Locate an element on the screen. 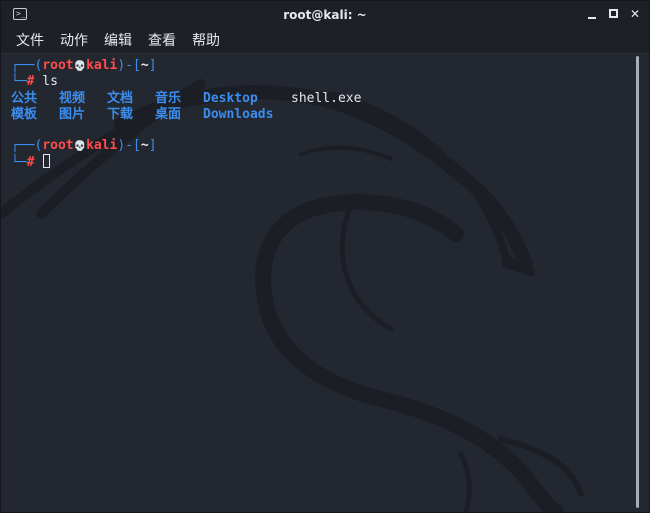 Image resolution: width=650 pixels, height=513 pixels. file-item: shell.exe is located at coordinates (326, 98).